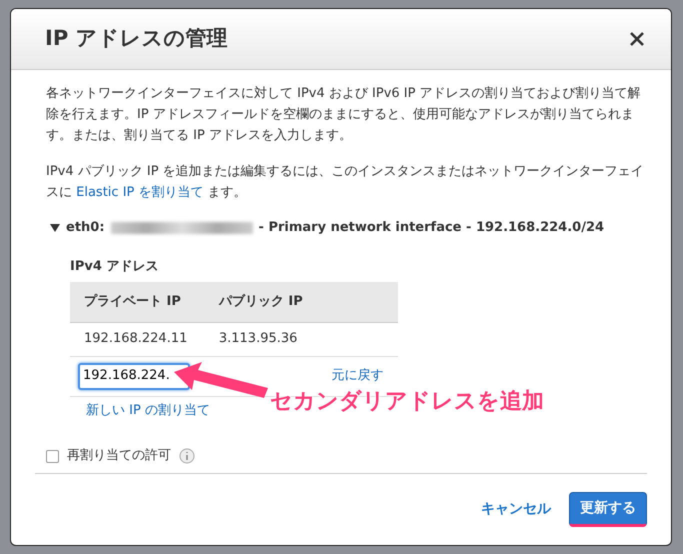  What do you see at coordinates (344, 115) in the screenshot?
I see `description-text: 各ネットワークインターフェイスに対して IPv4 および IPv6 IP アドレスの割り当ておよび割り当て解除を行えます。IP アドレスフィールドを空欄のままにすると、使用可能なアドレスが割り当てられます。または、割り当てる IP アドレスを入力します。` at bounding box center [344, 115].